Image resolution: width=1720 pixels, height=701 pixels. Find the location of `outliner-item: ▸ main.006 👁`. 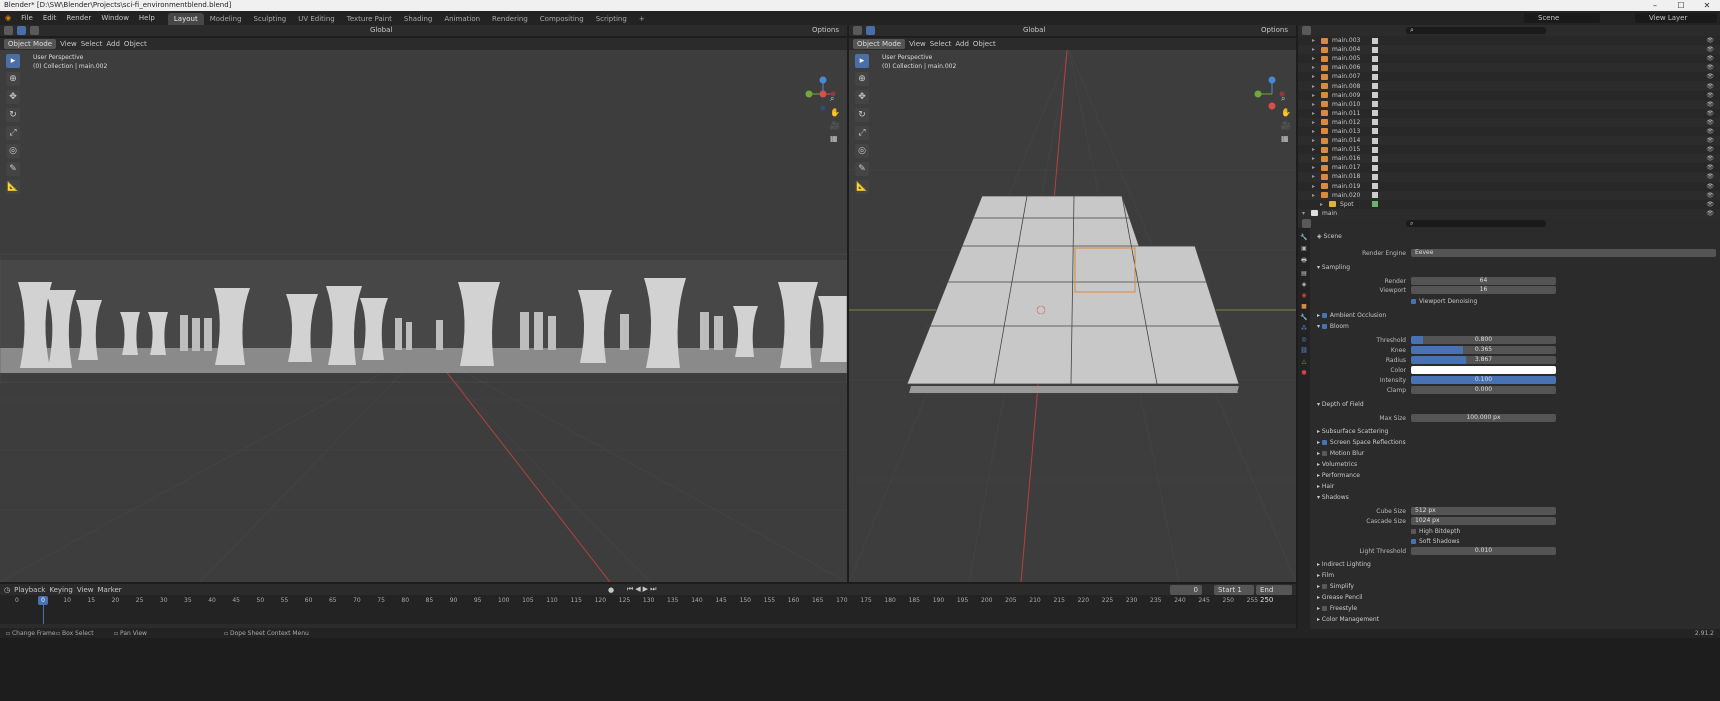

outliner-item: ▸ main.006 👁 is located at coordinates (1509, 68).